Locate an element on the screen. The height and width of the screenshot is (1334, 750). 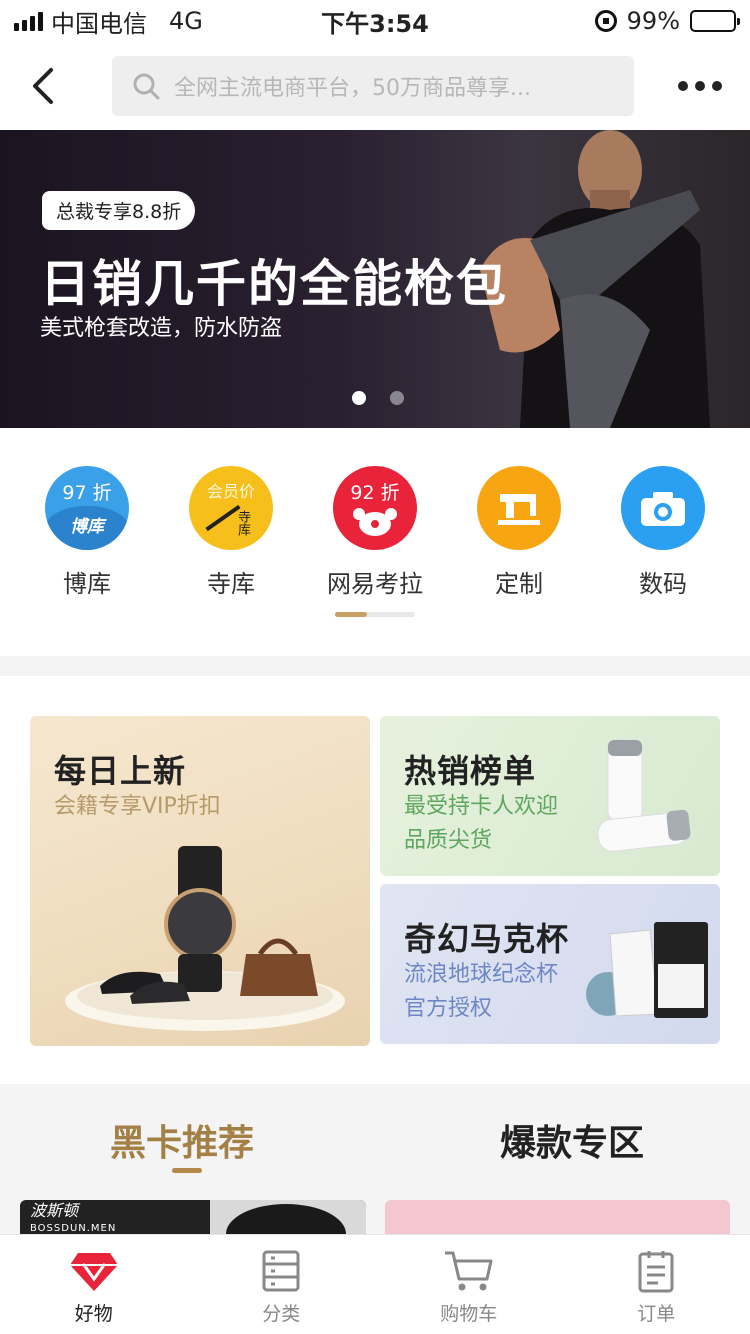
sewing-machine-icon is located at coordinates (519, 508).